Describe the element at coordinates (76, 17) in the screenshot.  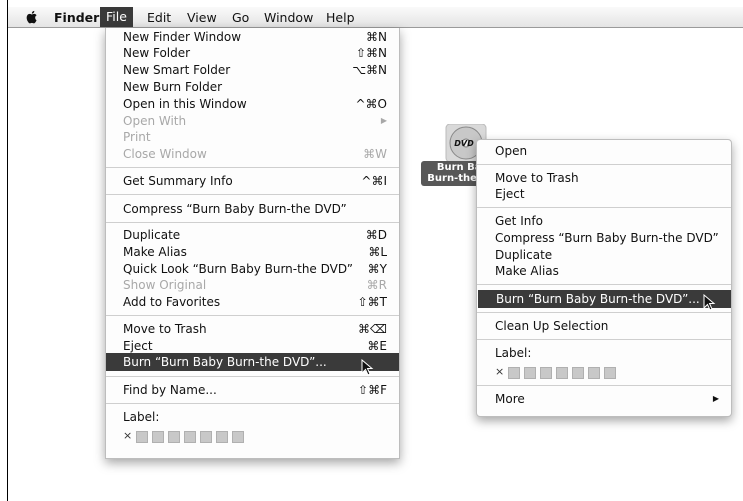
I see `menu-finder: Finder` at that location.